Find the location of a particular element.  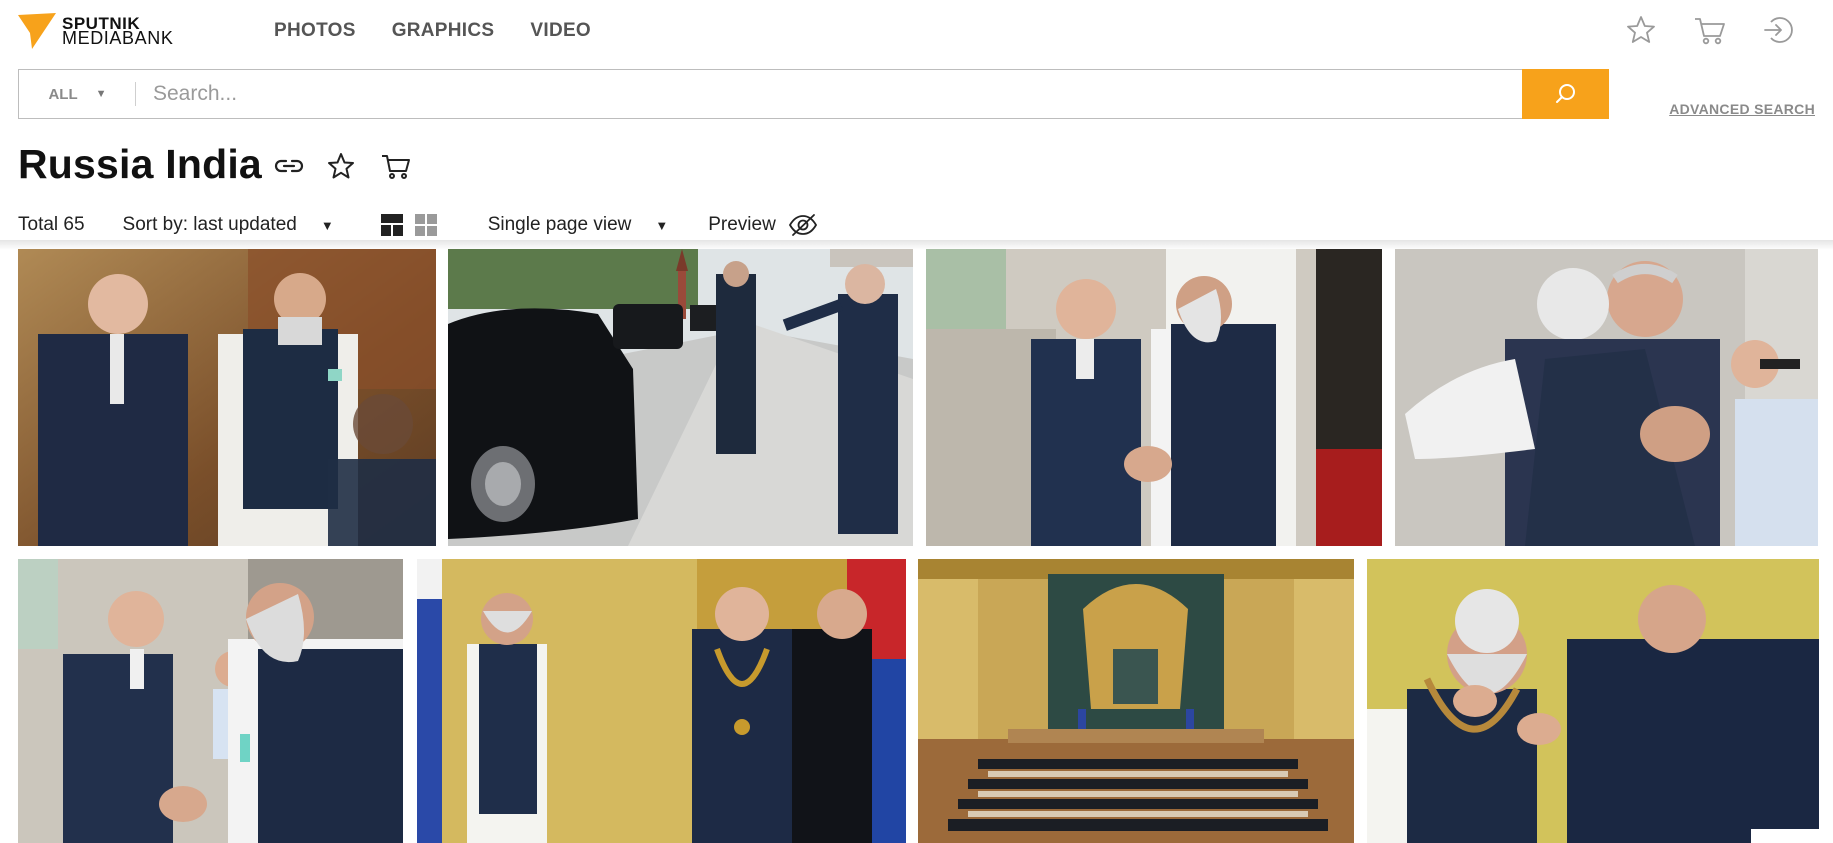

star-icon is located at coordinates (1641, 31).